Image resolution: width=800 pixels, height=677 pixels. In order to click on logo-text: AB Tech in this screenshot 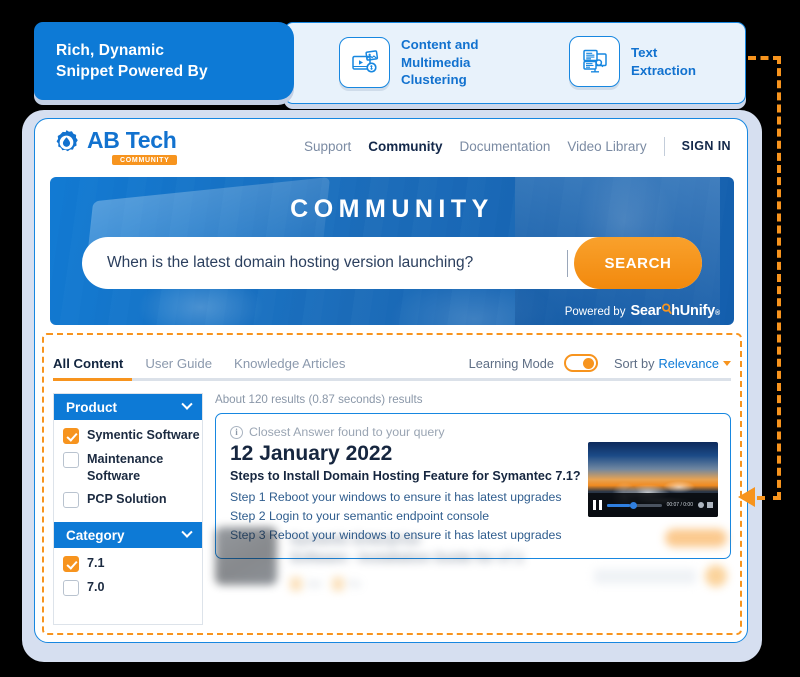, I will do `click(132, 140)`.